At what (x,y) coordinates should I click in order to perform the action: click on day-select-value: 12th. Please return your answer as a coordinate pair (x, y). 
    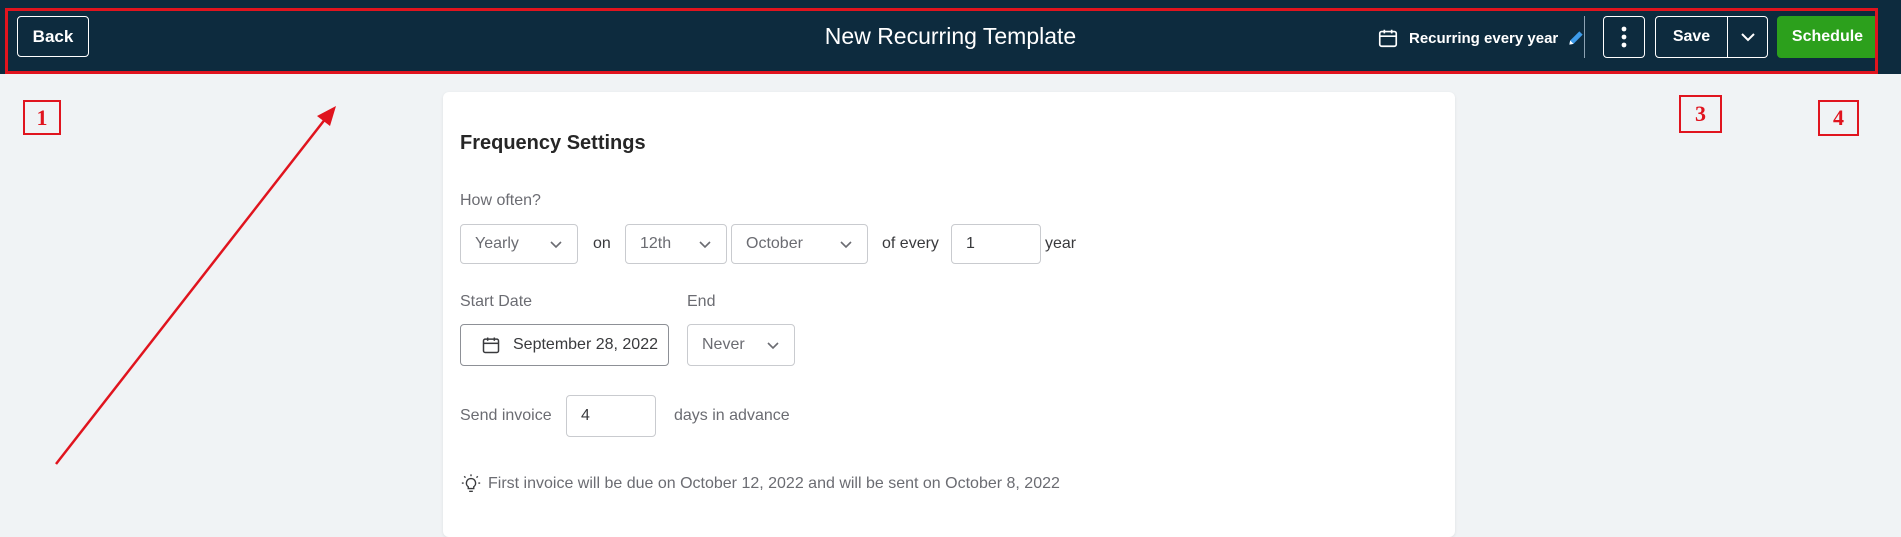
    Looking at the image, I should click on (656, 243).